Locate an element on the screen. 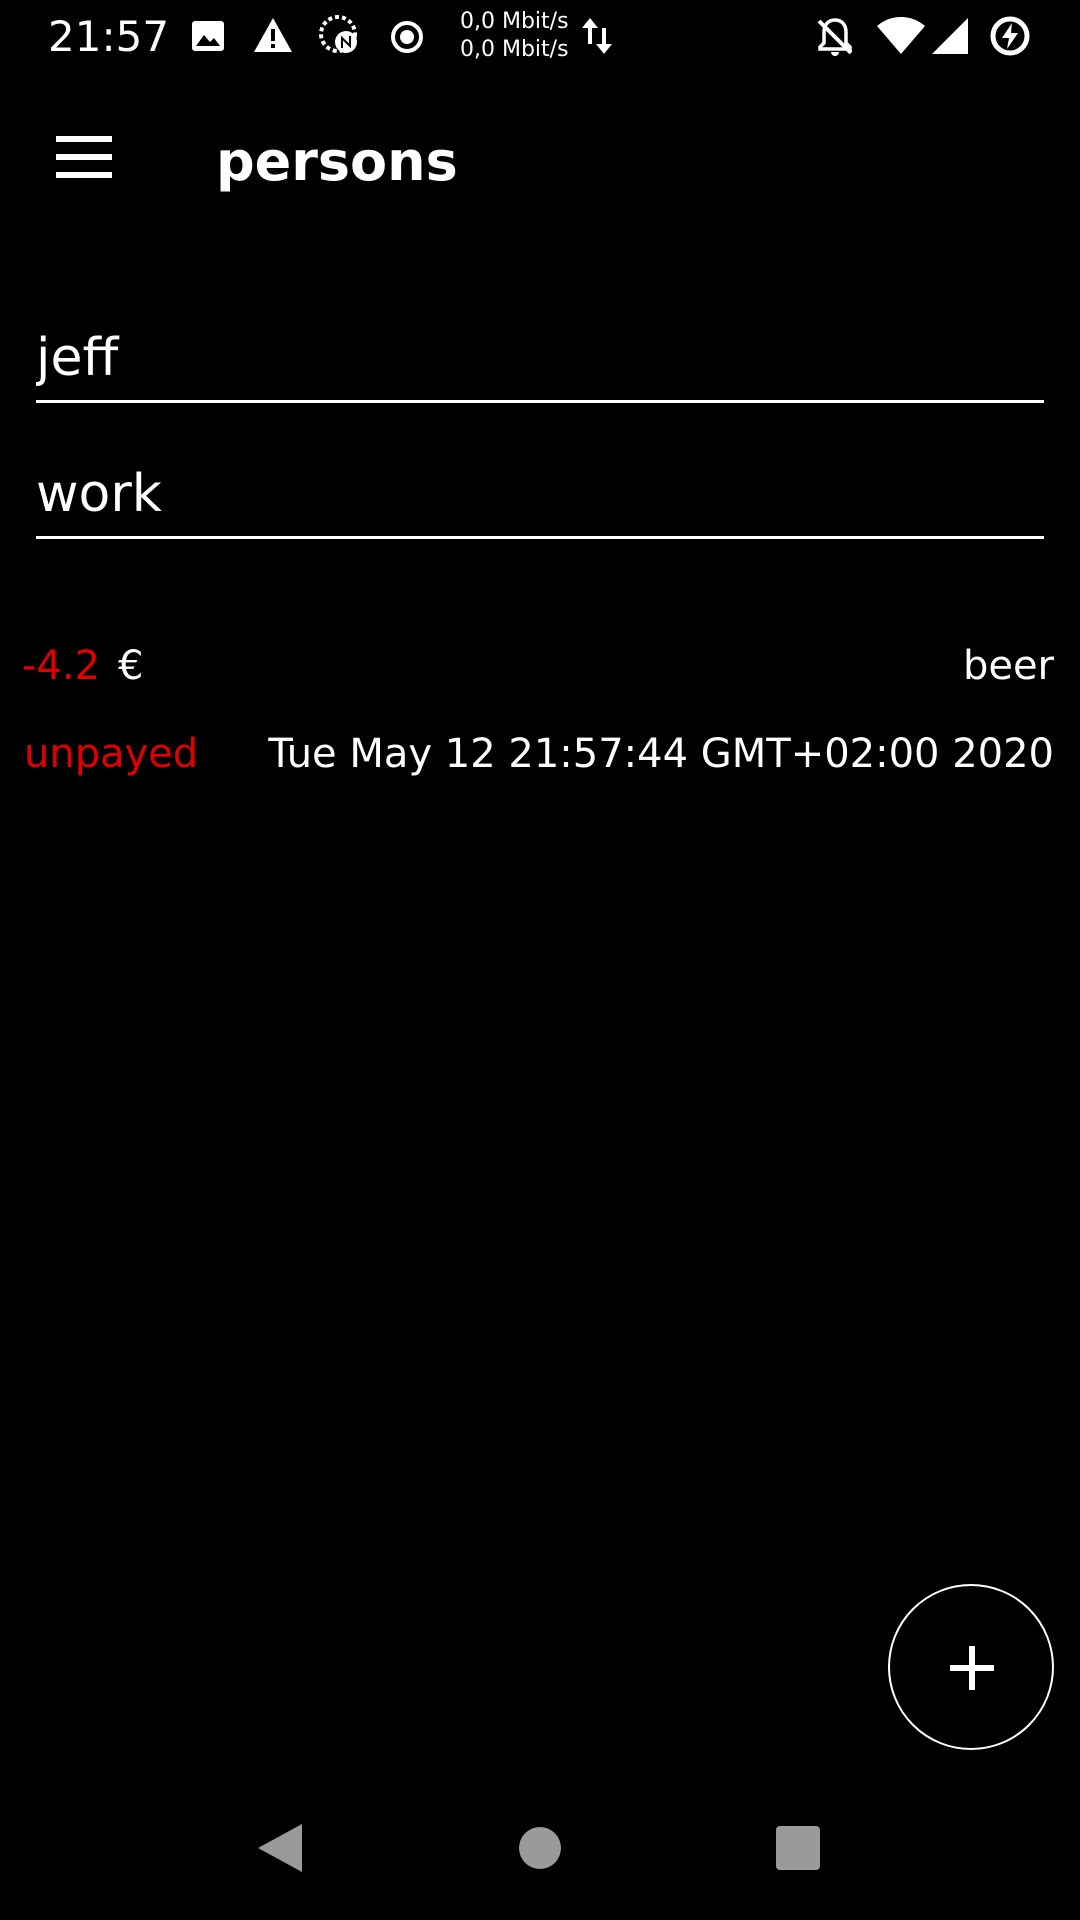 Image resolution: width=1080 pixels, height=1920 pixels. entry-status: unpayed is located at coordinates (111, 754).